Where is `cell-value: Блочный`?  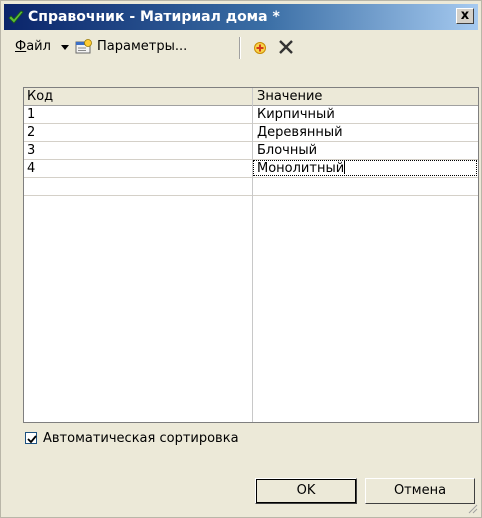
cell-value: Блочный is located at coordinates (287, 150).